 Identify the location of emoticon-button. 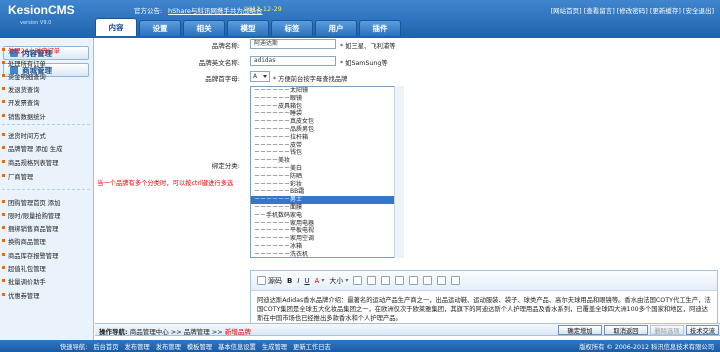
(442, 280).